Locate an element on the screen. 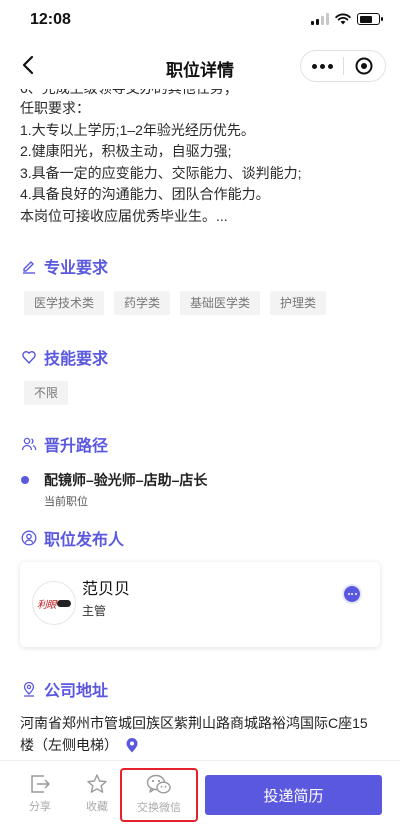  publisher-name: 范贝贝 is located at coordinates (106, 589).